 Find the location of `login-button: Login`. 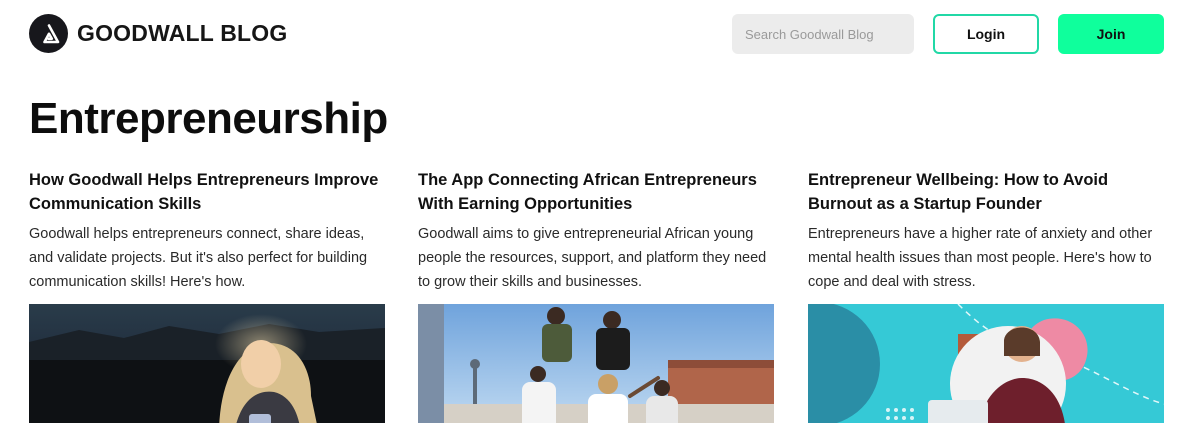

login-button: Login is located at coordinates (986, 34).